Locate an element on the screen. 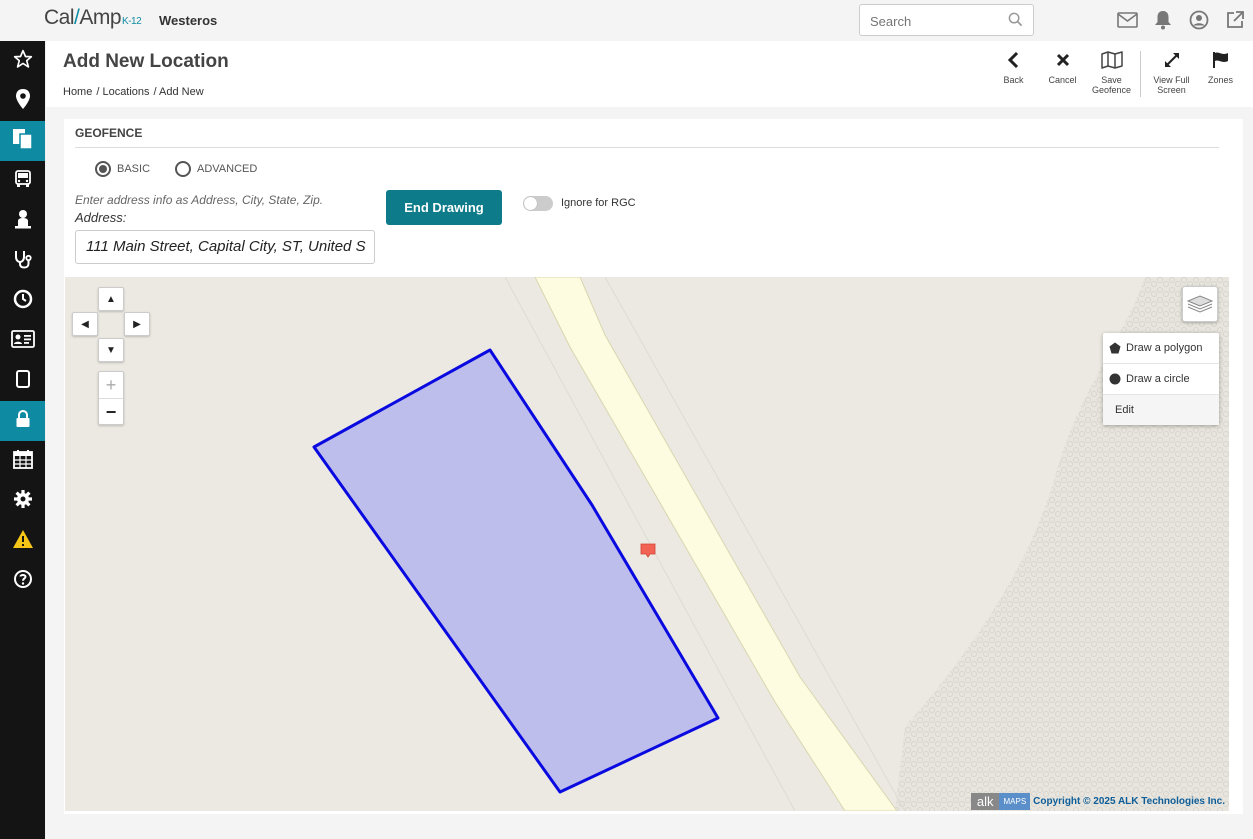 The image size is (1253, 839). arrow-right-icon: ▶ is located at coordinates (137, 324).